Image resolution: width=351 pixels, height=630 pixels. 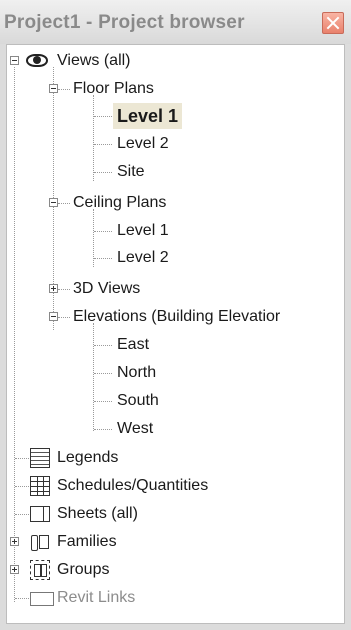 What do you see at coordinates (143, 230) in the screenshot?
I see `tree-item-label: Level 1` at bounding box center [143, 230].